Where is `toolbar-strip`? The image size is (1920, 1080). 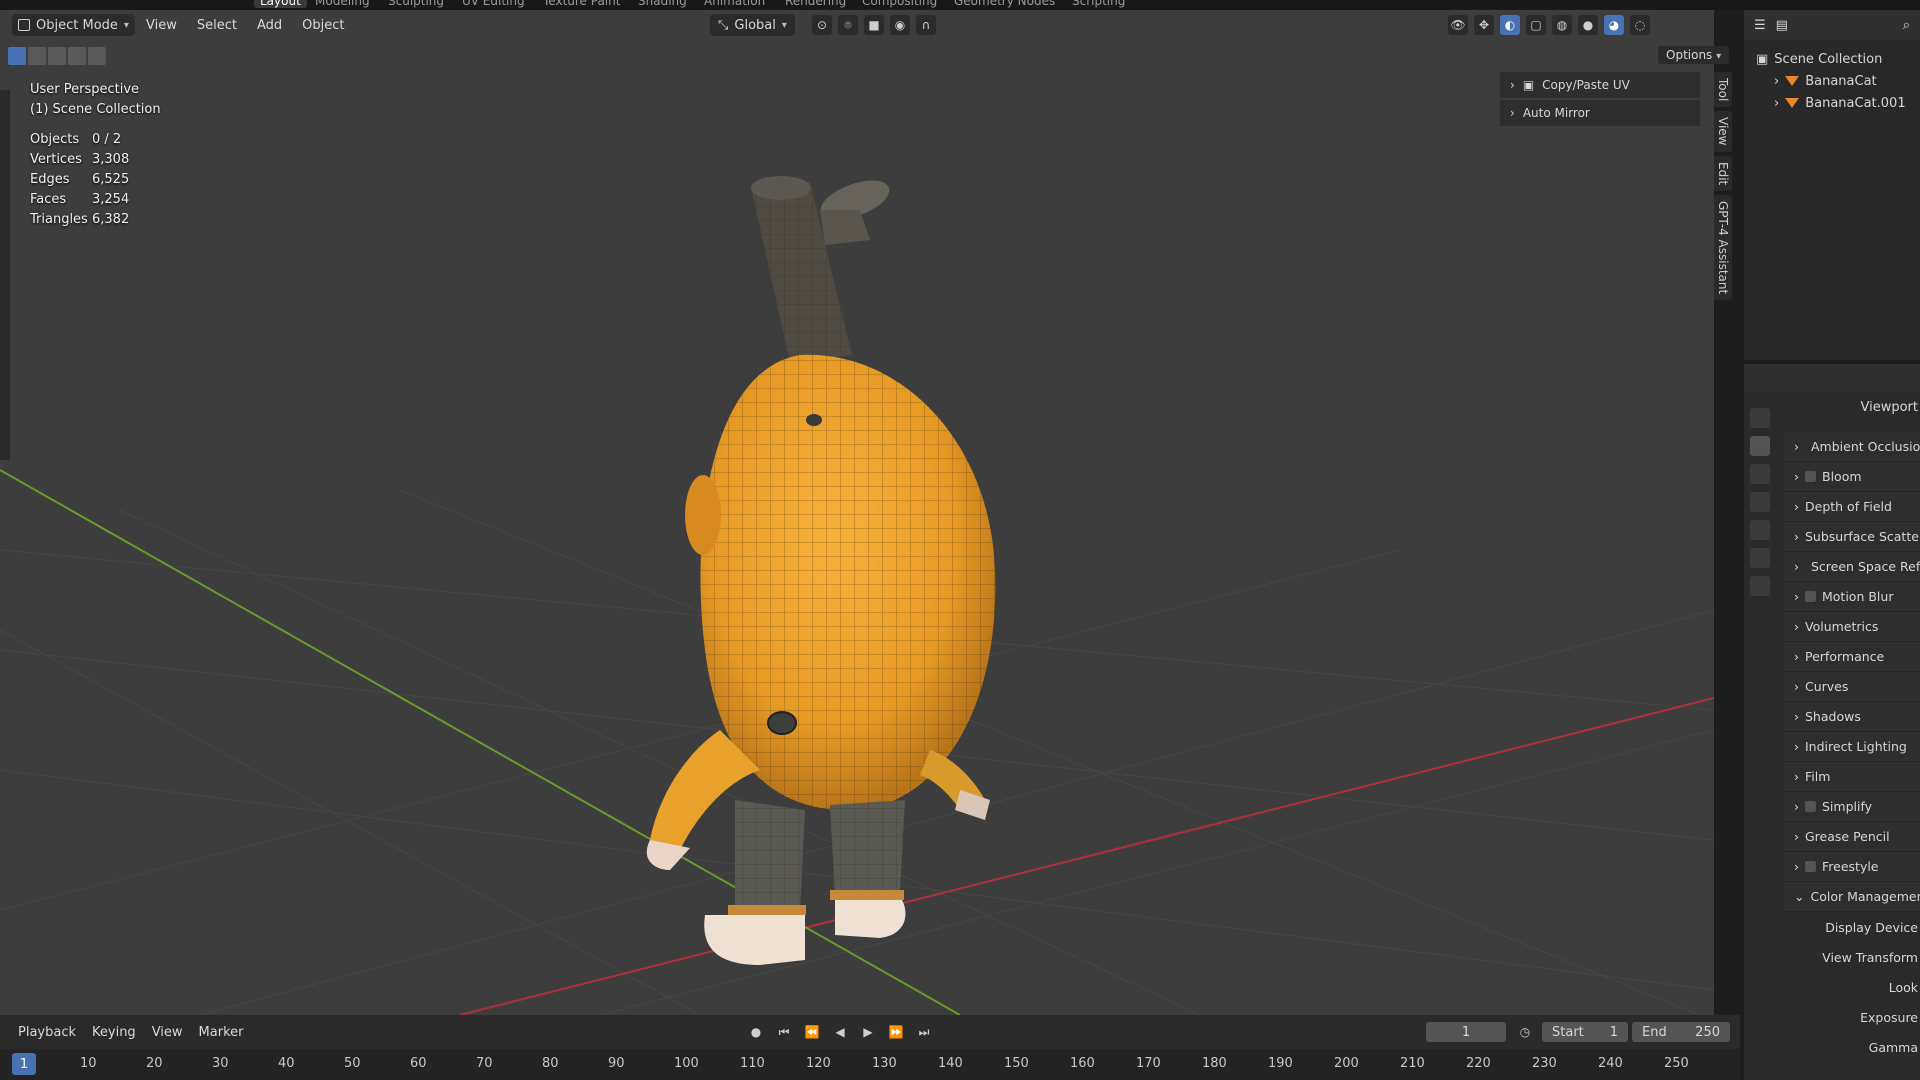 toolbar-strip is located at coordinates (5, 275).